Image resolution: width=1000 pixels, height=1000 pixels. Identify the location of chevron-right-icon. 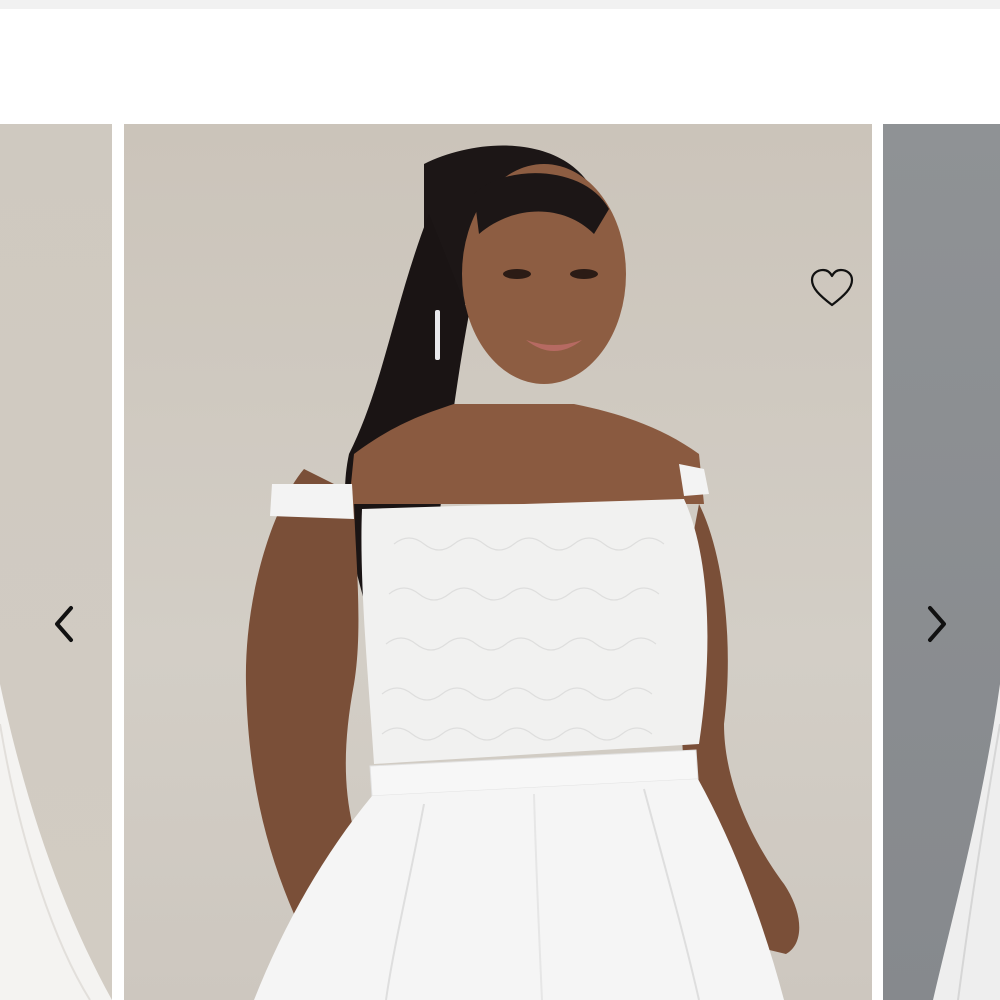
(937, 624).